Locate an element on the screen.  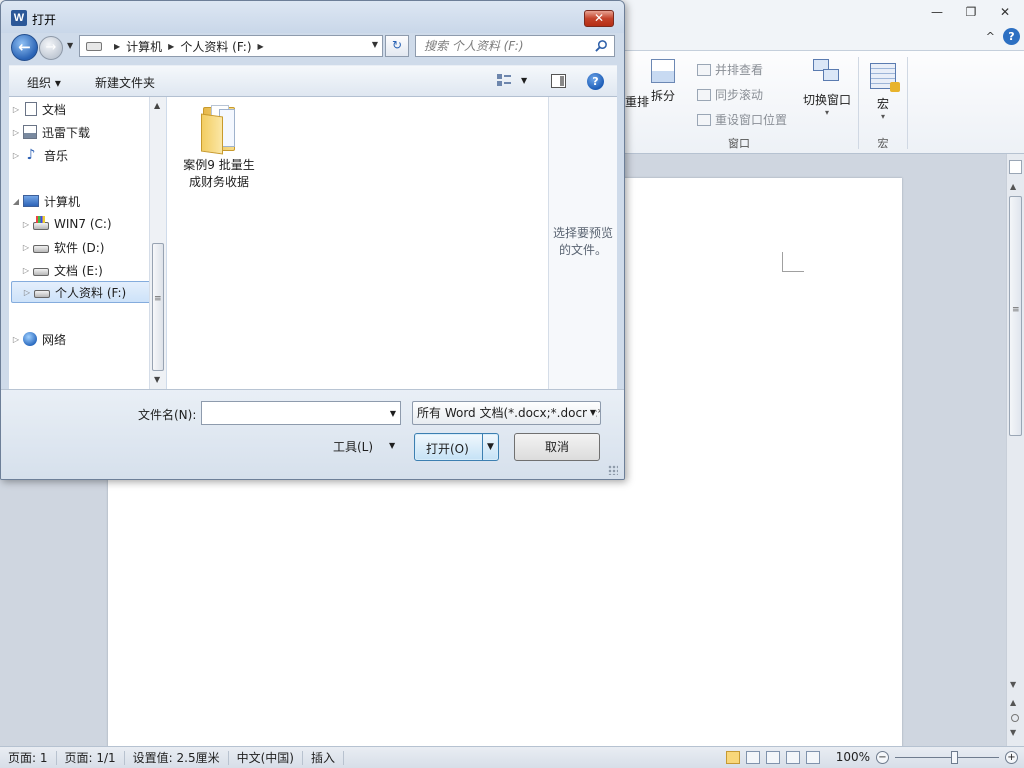
address-bar: ▶ 计算机 ▶ 个人资料 (F:) ▶ ▼ is located at coordinates (231, 46).